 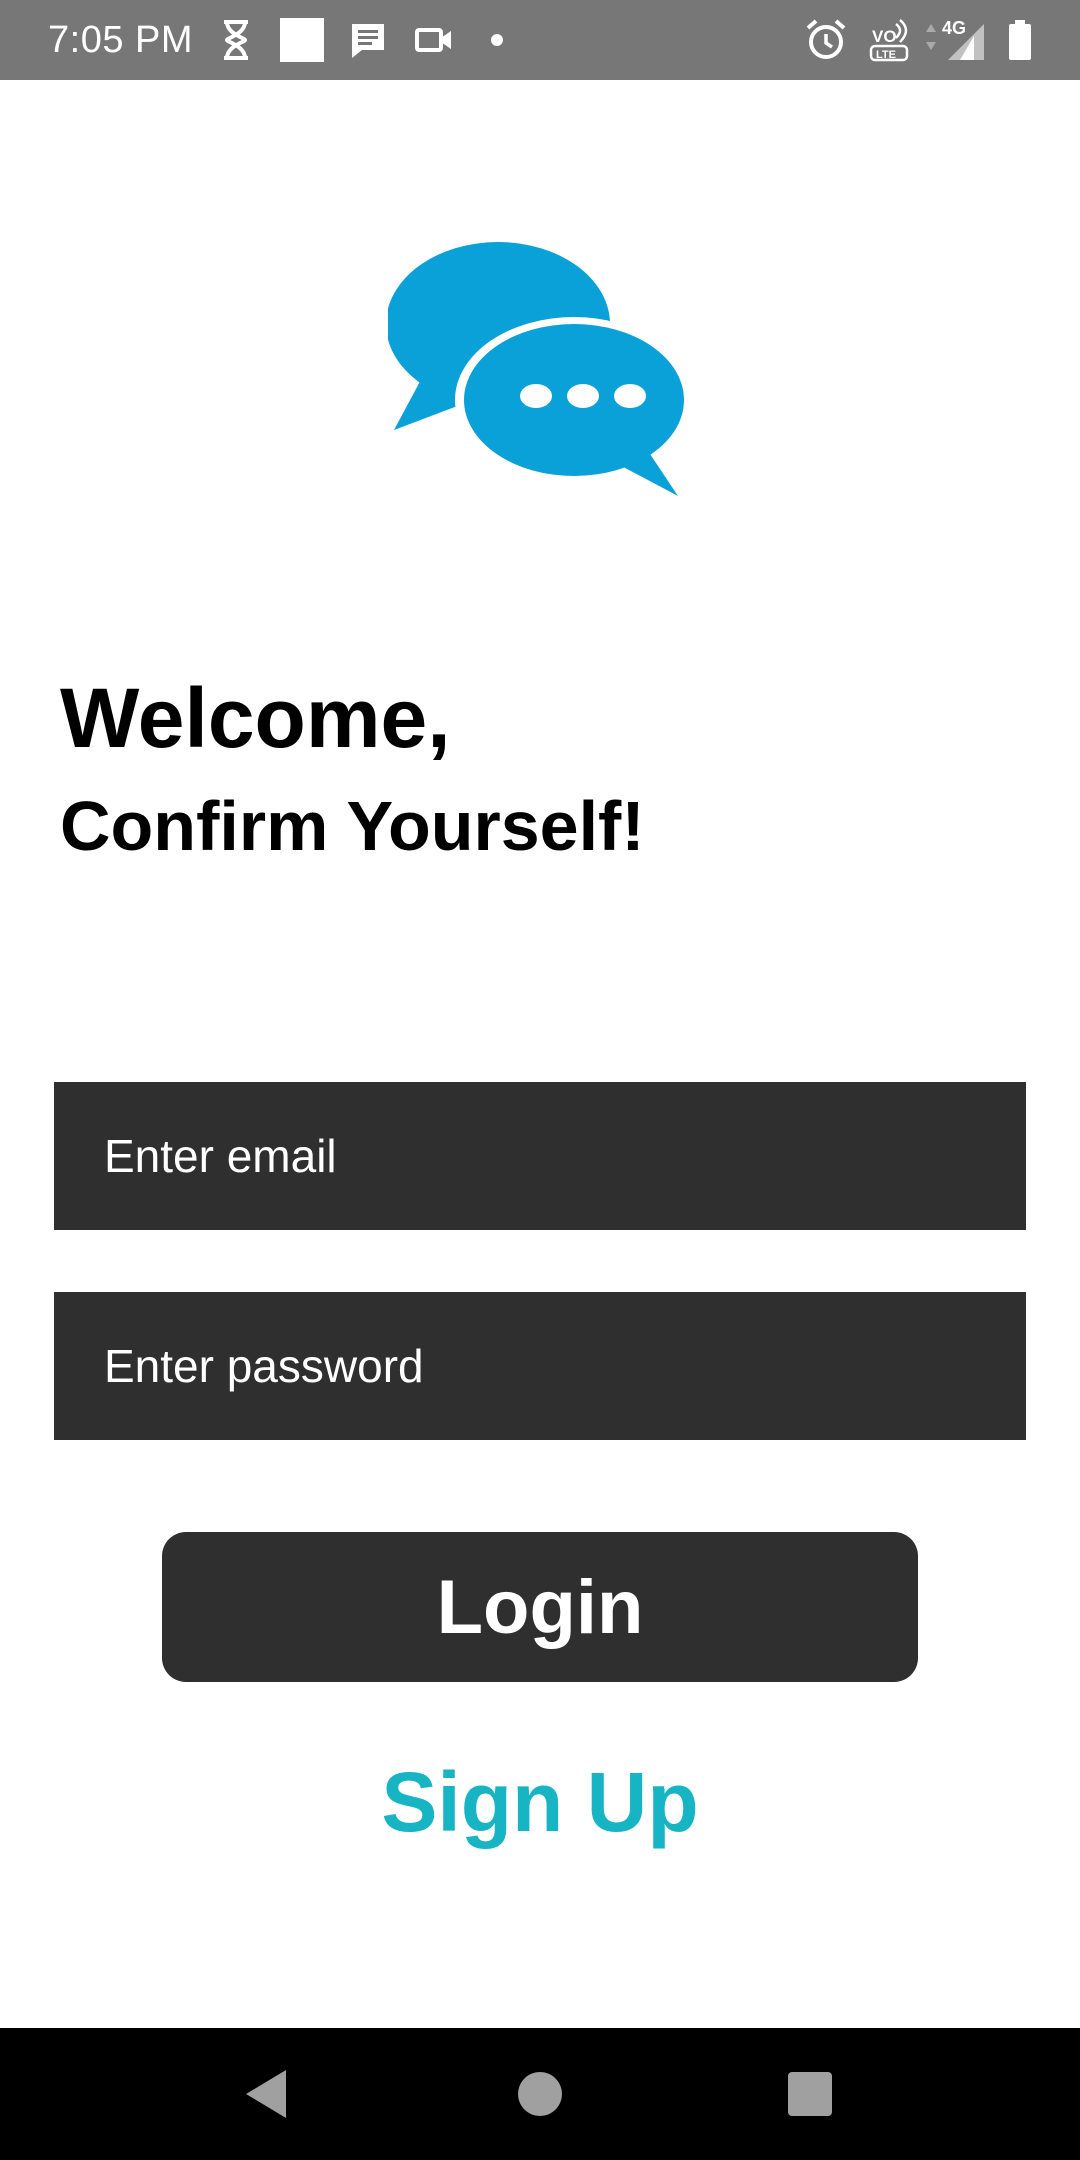 What do you see at coordinates (954, 28) in the screenshot?
I see `network-label: 4G` at bounding box center [954, 28].